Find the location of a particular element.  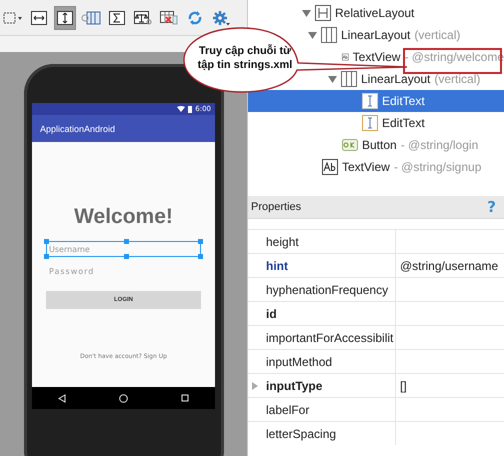

property-name: hint is located at coordinates (277, 265).